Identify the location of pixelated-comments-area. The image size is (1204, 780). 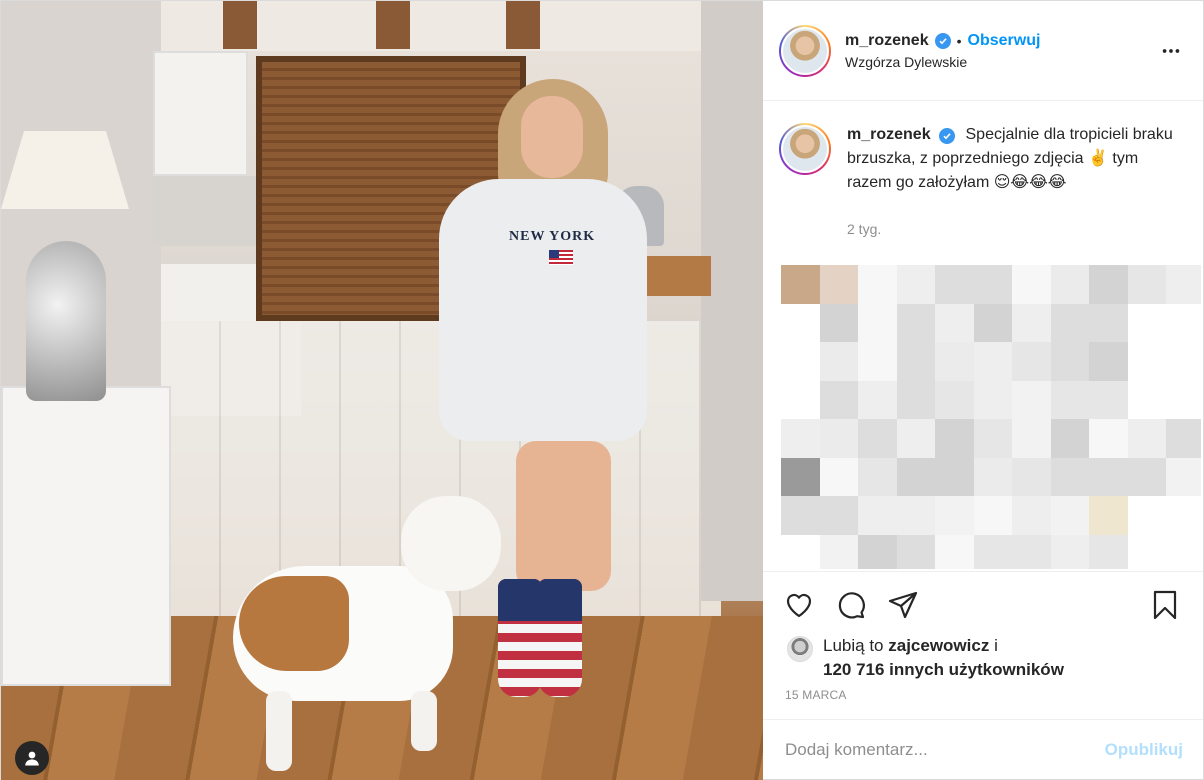
(991, 417).